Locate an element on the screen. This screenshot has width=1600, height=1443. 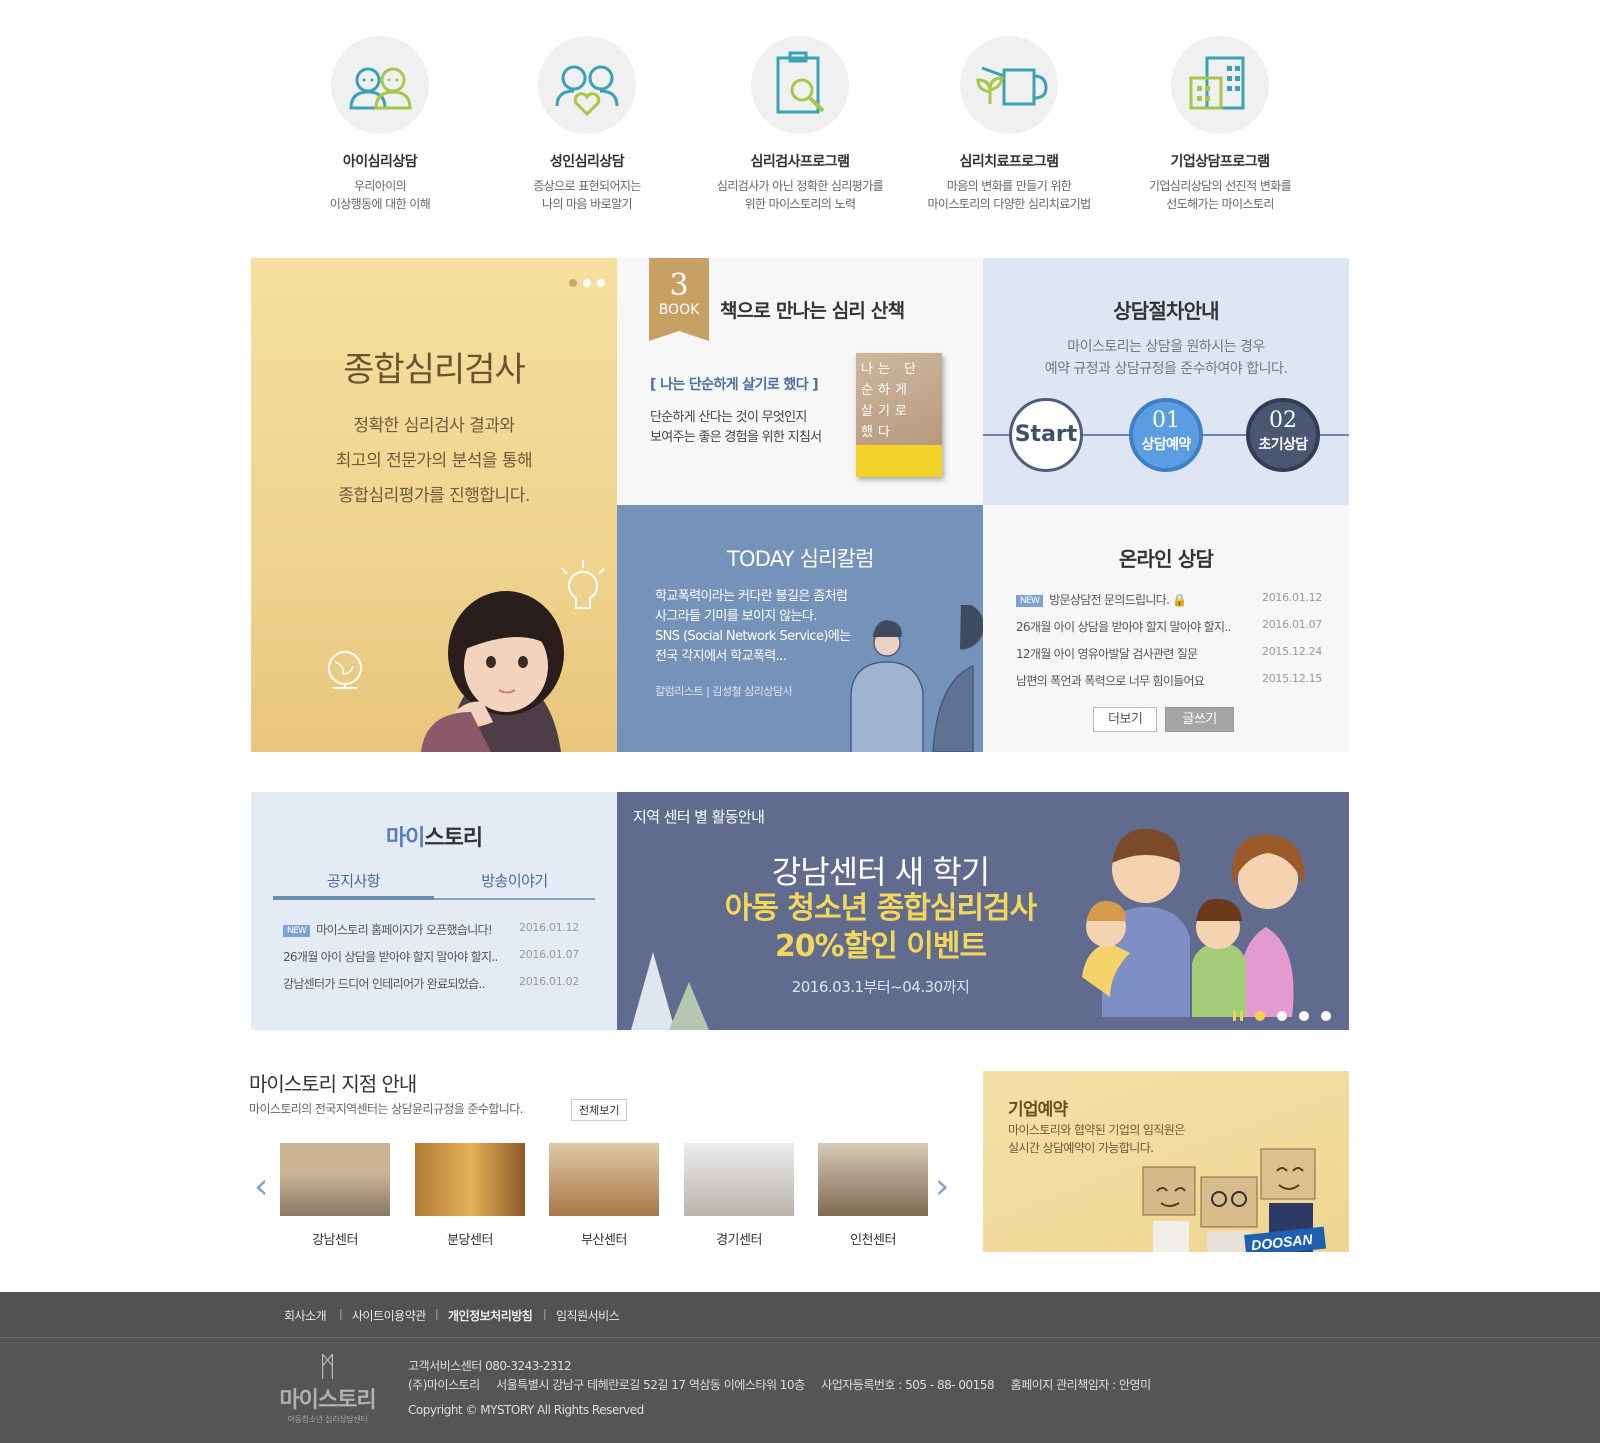
post-date: 2015.12.24 is located at coordinates (1292, 651).